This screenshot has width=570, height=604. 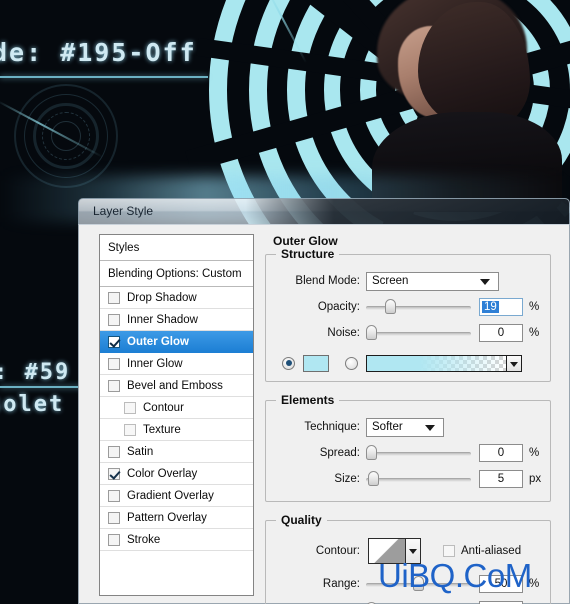 I want to click on style-list-item-label: Color Overlay, so click(x=162, y=473).